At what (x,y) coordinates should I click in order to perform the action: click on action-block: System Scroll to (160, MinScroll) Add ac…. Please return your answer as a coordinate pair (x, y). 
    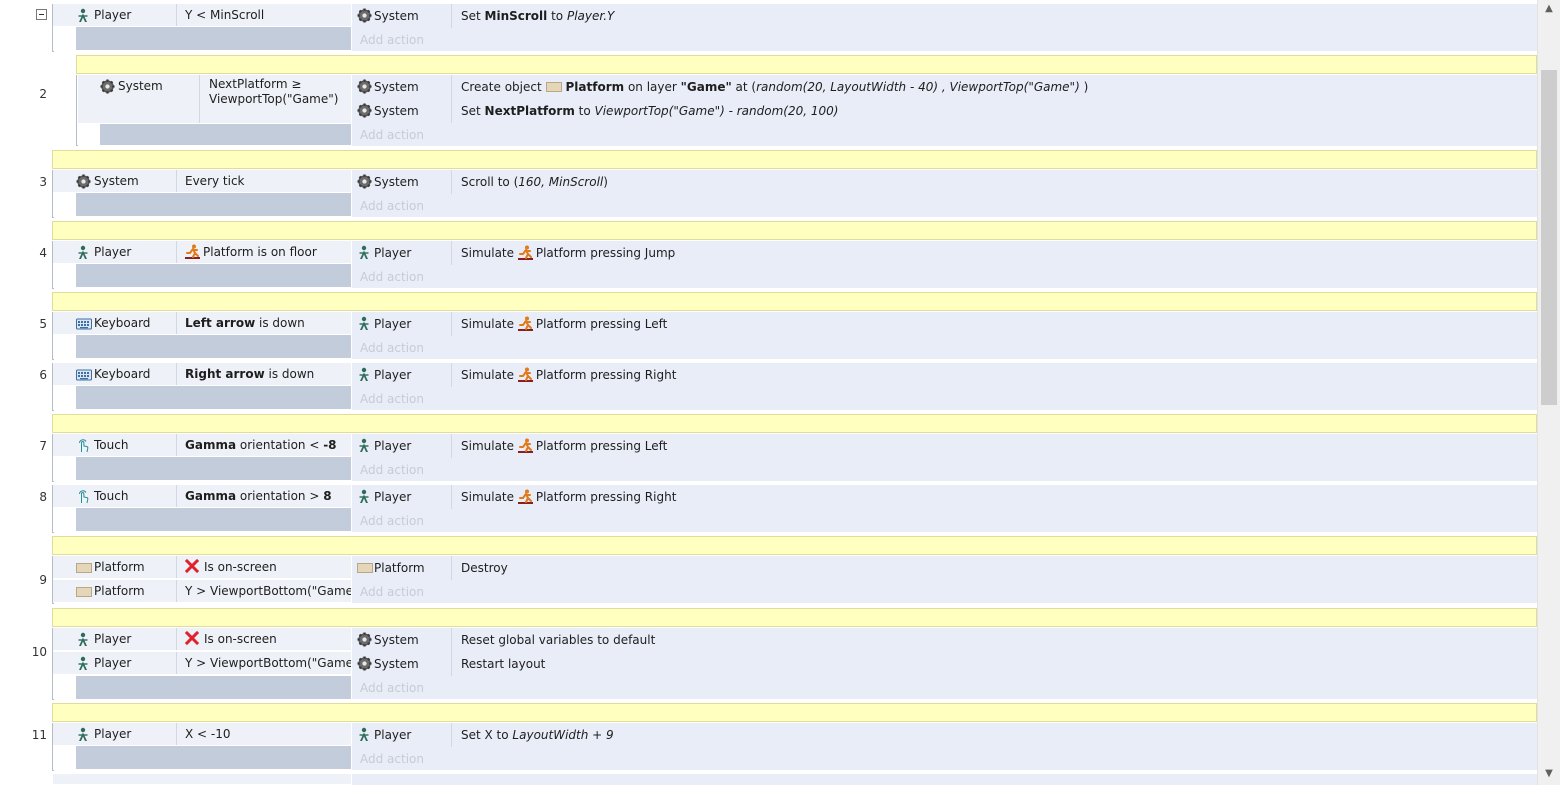
    Looking at the image, I should click on (944, 193).